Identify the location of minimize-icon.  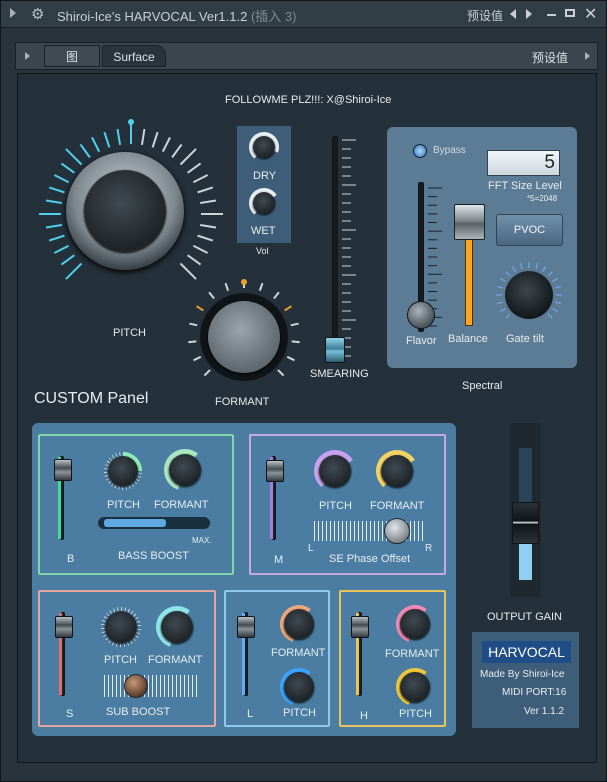
(551, 15).